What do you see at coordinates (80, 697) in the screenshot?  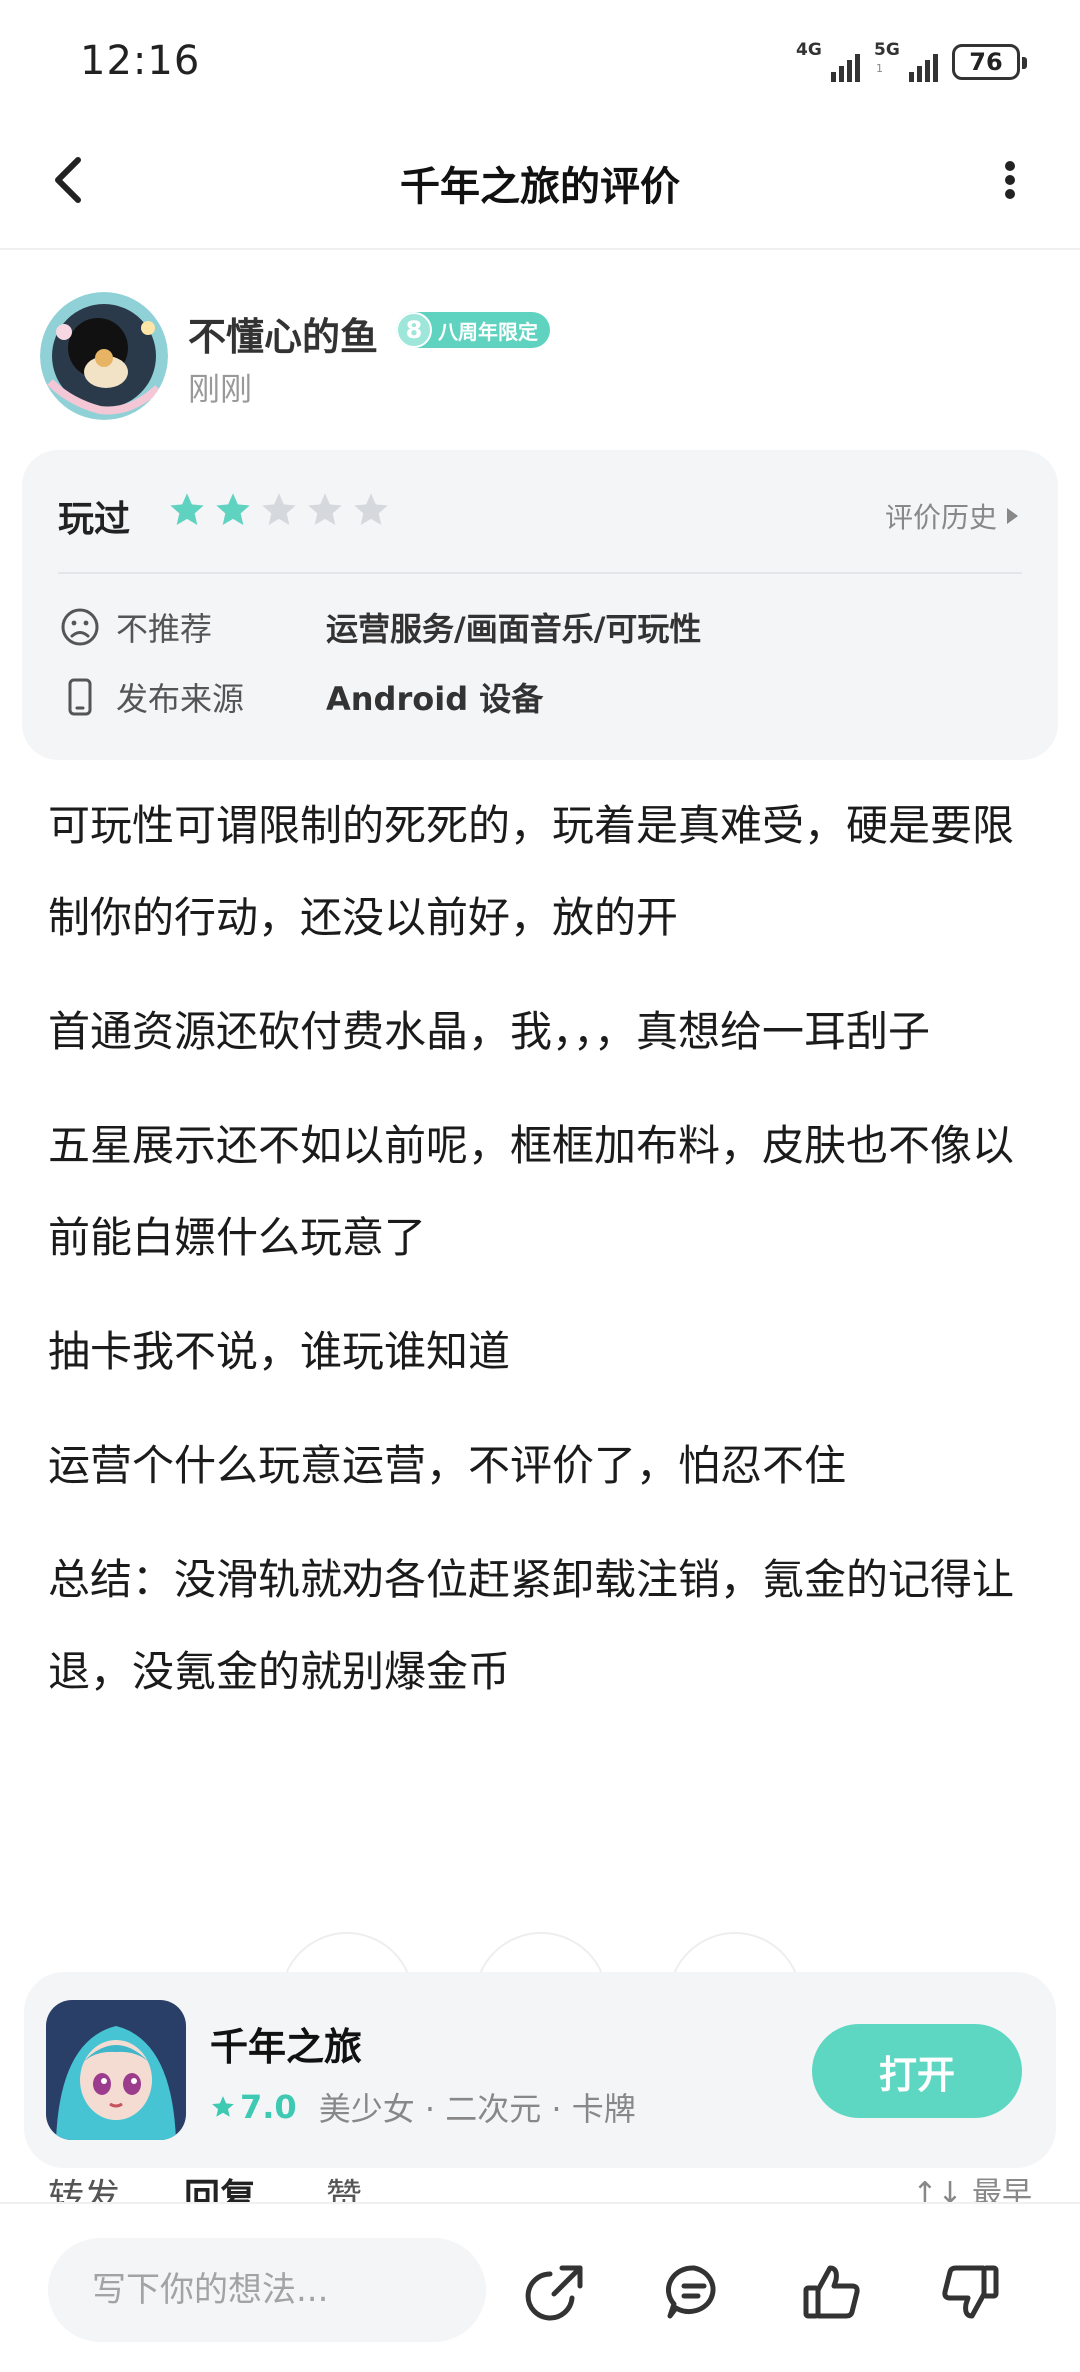 I see `phone-icon` at bounding box center [80, 697].